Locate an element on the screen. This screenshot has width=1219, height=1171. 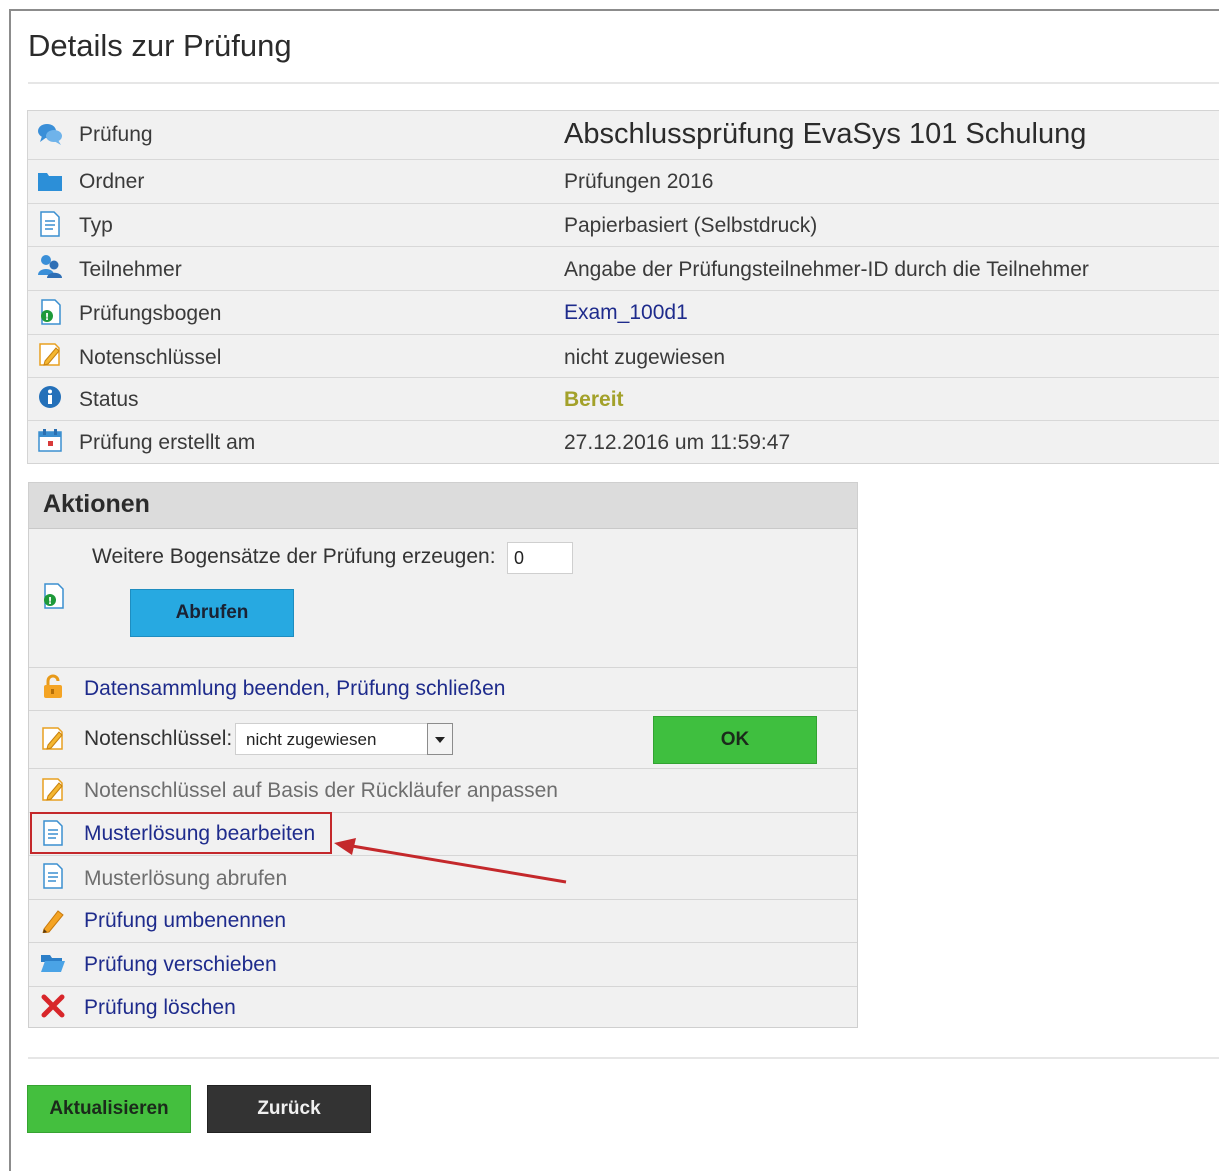
generate-sets-label: Weitere Bogensätze der Prüfung erzeugen: is located at coordinates (294, 556).